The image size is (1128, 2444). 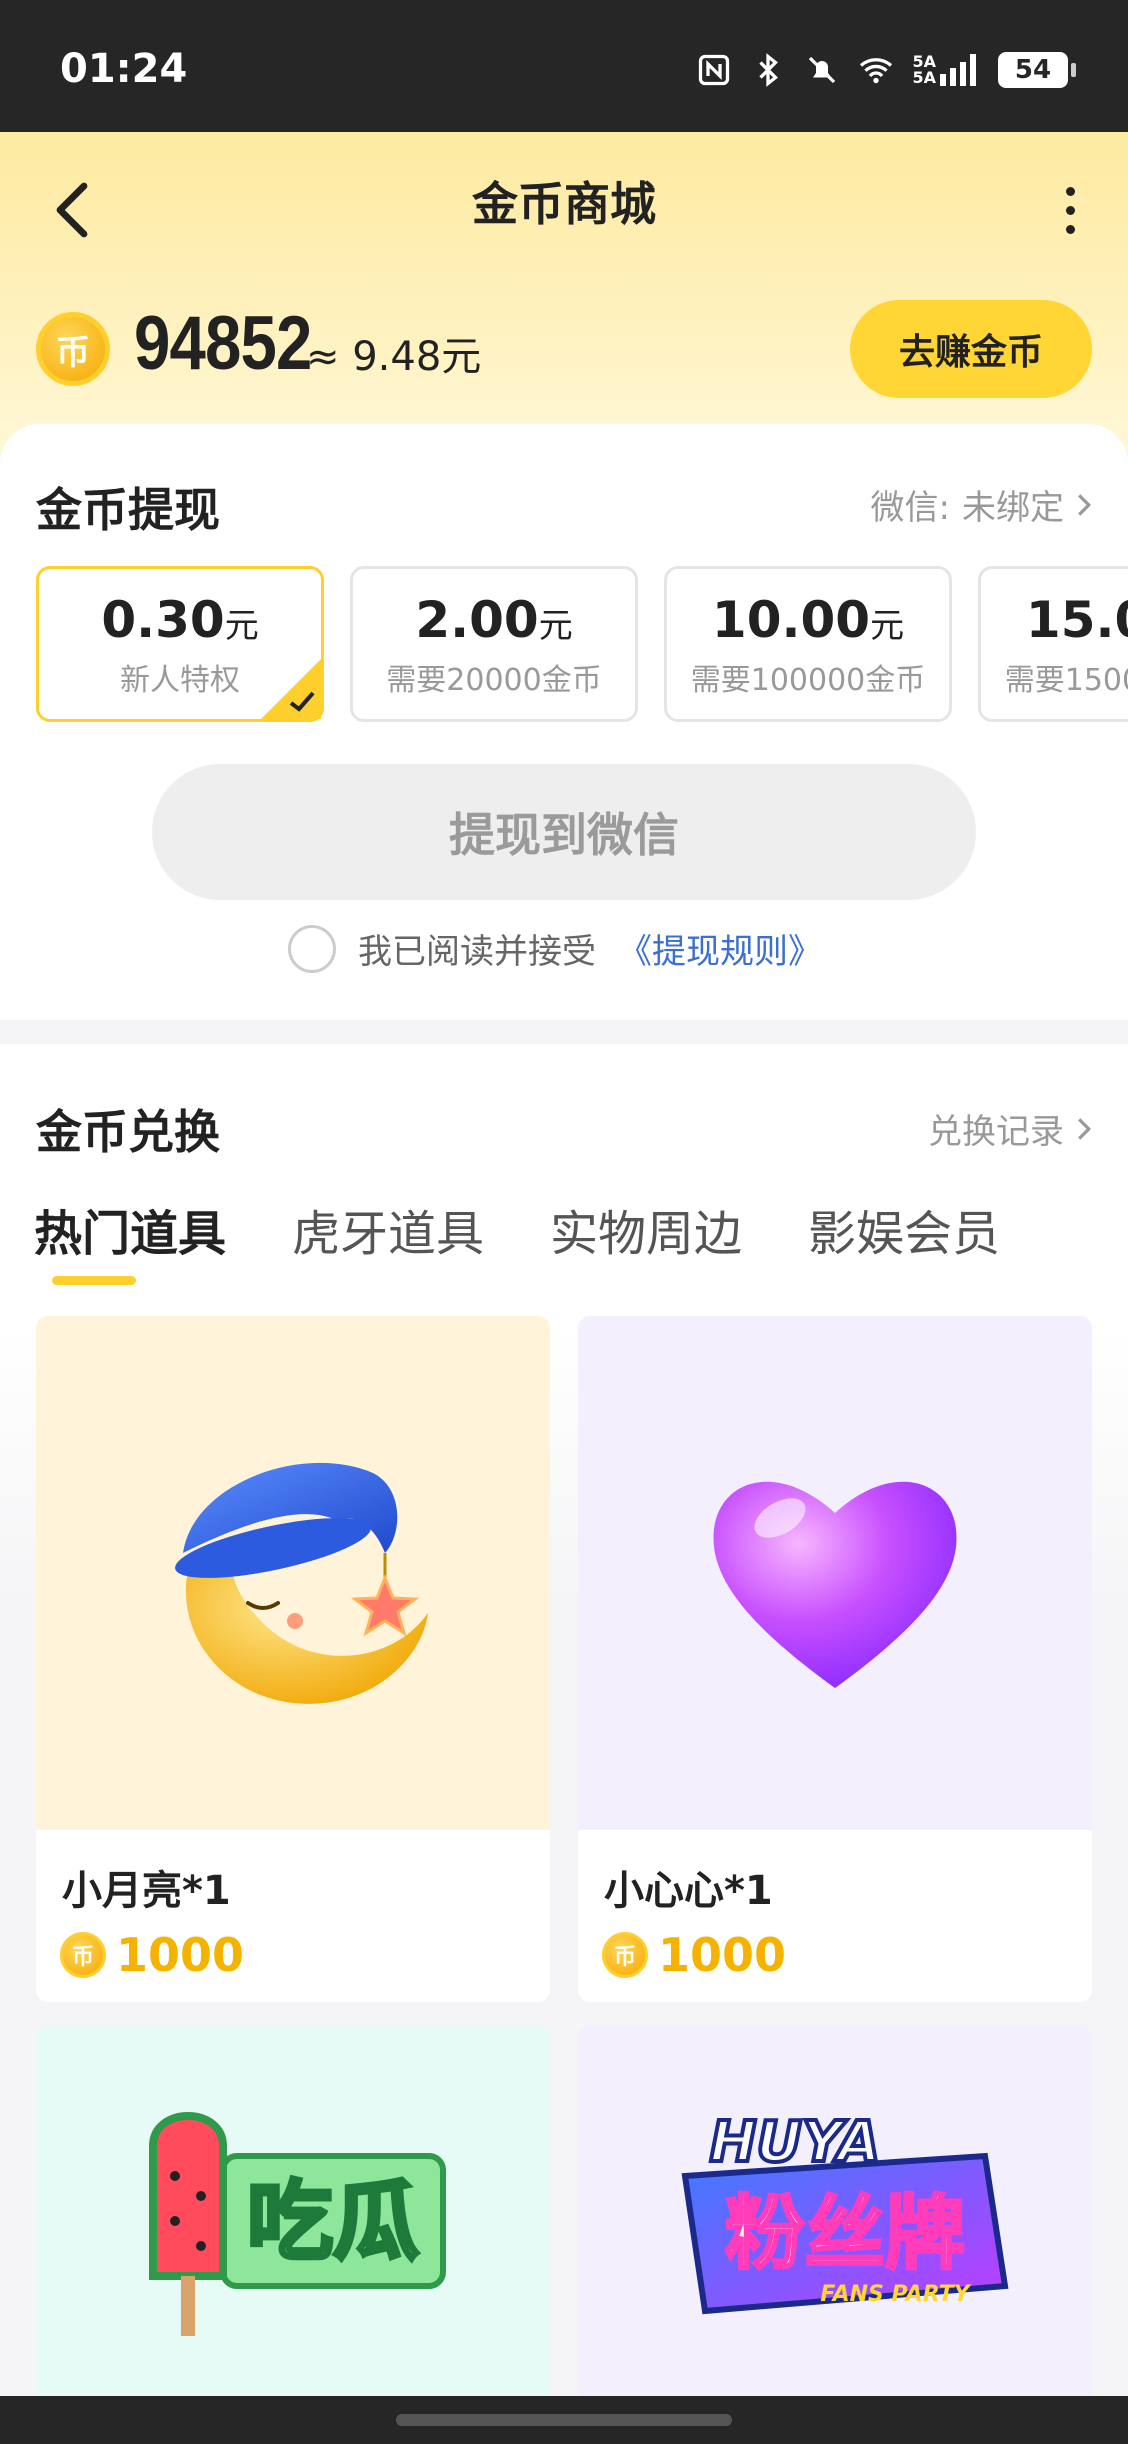 What do you see at coordinates (494, 680) in the screenshot?
I see `option-desc: 需要20000金币` at bounding box center [494, 680].